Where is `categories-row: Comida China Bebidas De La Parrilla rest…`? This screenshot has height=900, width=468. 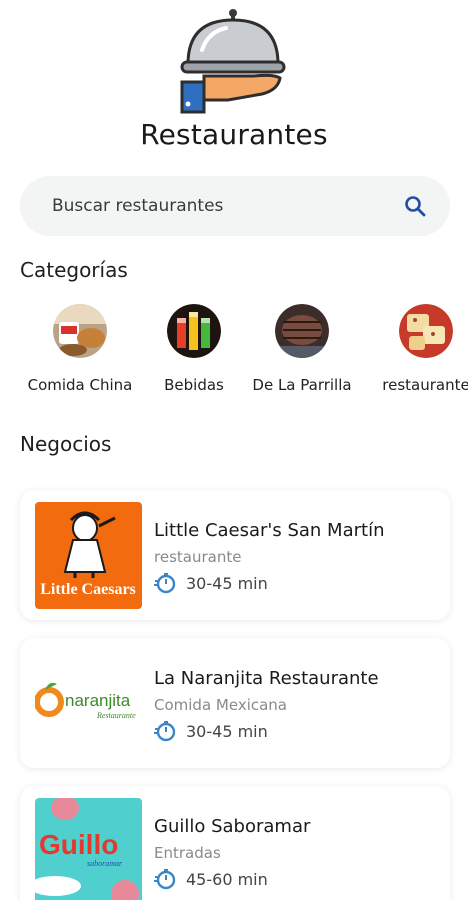
categories-row: Comida China Bebidas De La Parrilla rest… is located at coordinates (234, 354).